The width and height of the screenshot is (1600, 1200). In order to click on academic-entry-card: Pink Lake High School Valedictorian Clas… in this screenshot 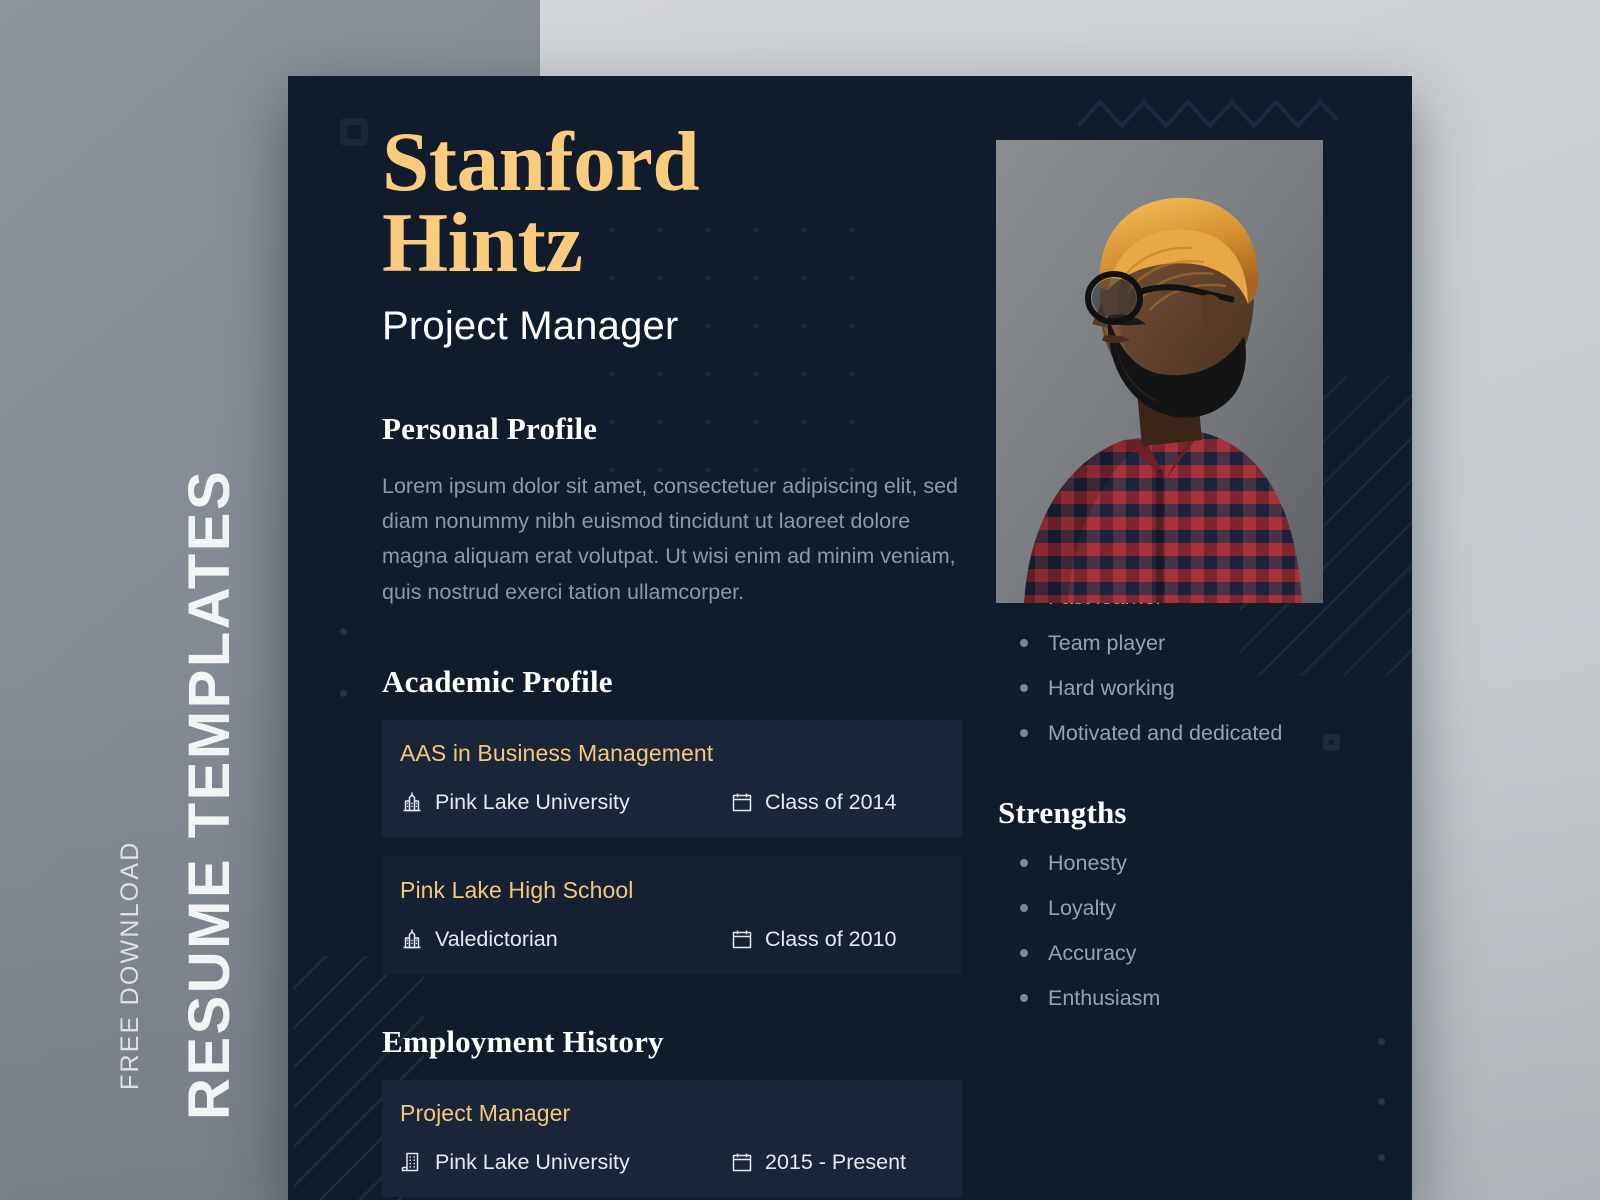, I will do `click(672, 916)`.